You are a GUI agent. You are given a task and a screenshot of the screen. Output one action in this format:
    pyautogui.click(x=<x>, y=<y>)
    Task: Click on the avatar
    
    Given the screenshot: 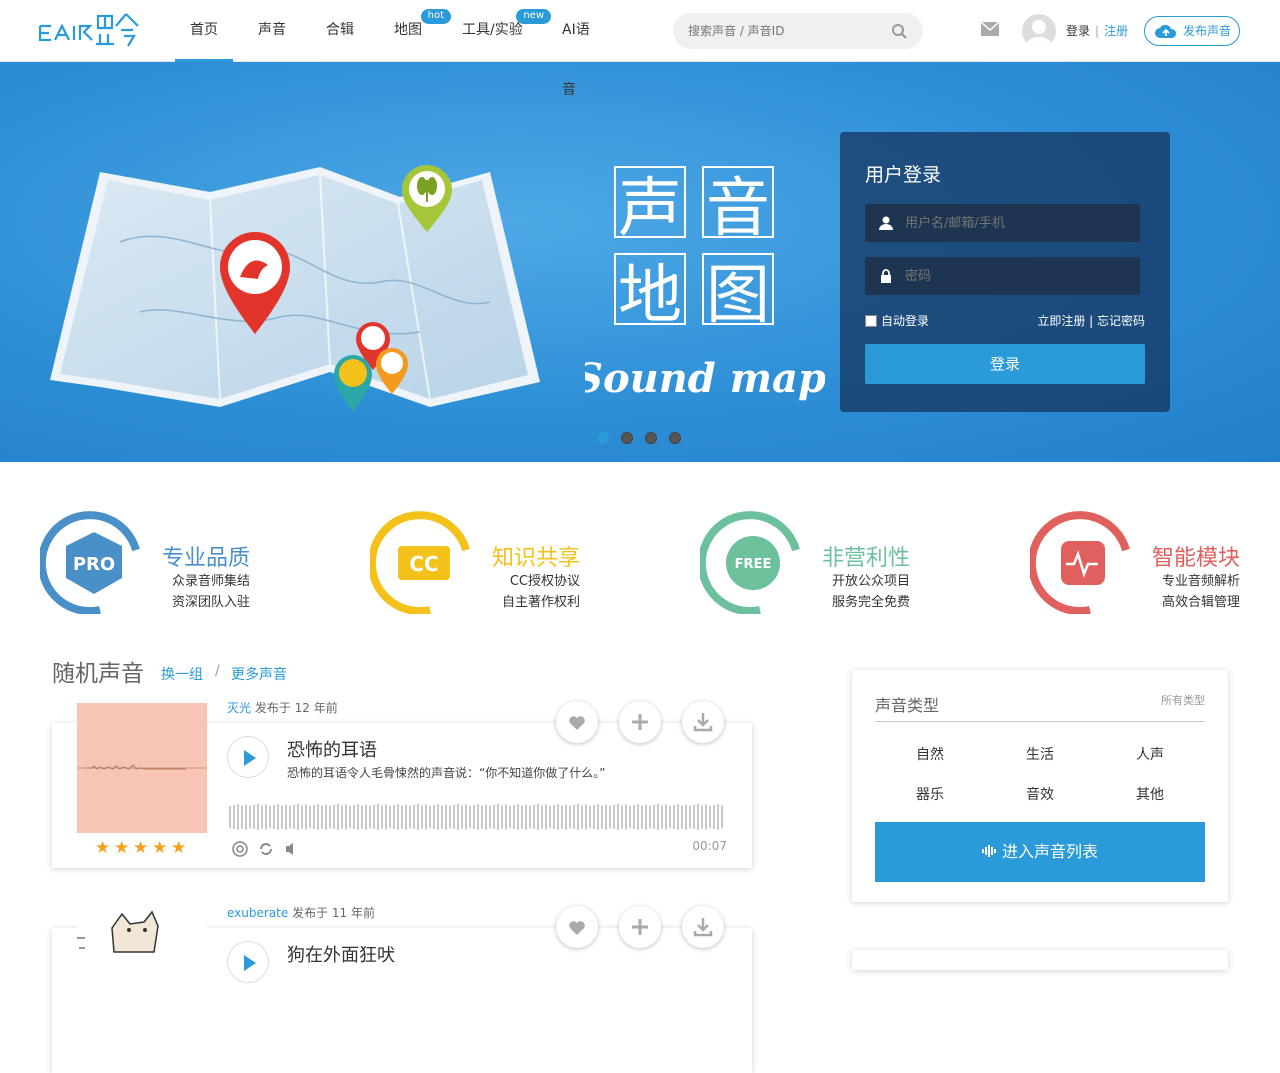 What is the action you would take?
    pyautogui.click(x=1039, y=31)
    